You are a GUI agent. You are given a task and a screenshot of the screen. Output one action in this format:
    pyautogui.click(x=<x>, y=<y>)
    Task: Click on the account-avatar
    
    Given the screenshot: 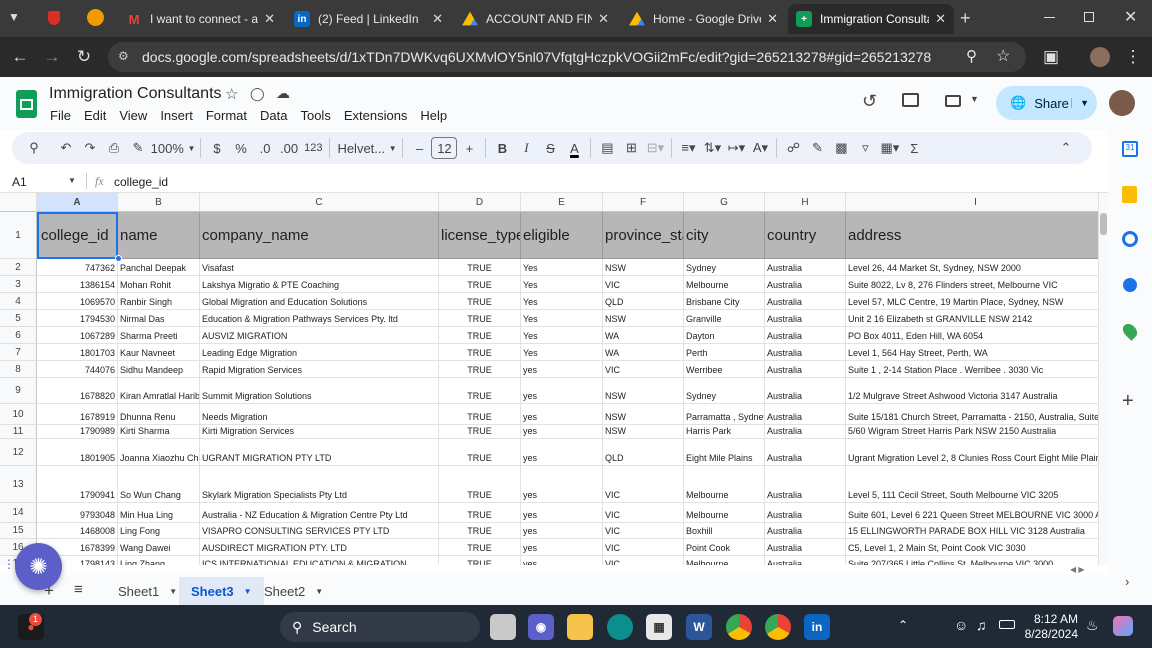 What is the action you would take?
    pyautogui.click(x=1122, y=103)
    